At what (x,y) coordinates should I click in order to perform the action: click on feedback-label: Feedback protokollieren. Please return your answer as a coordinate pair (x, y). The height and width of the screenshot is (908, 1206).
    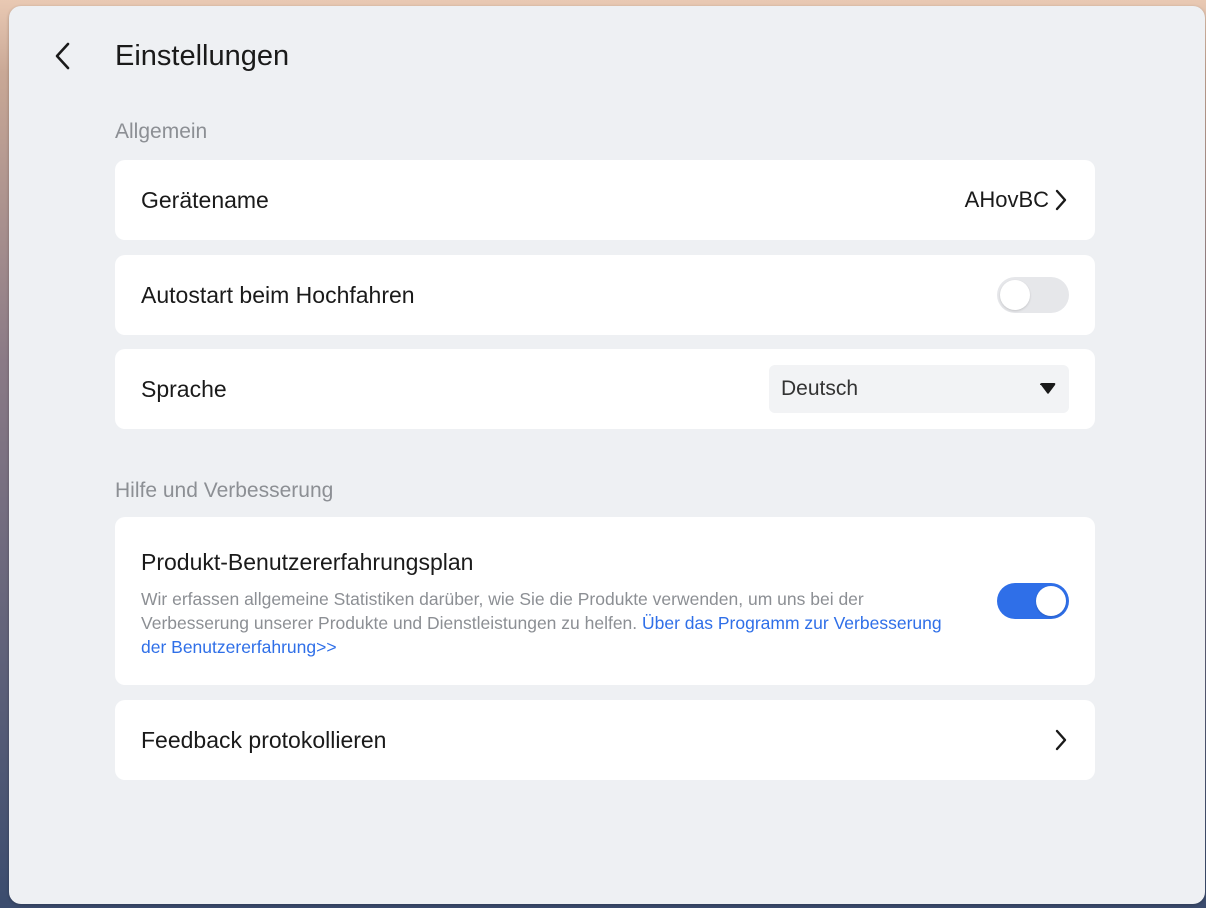
    Looking at the image, I should click on (264, 739).